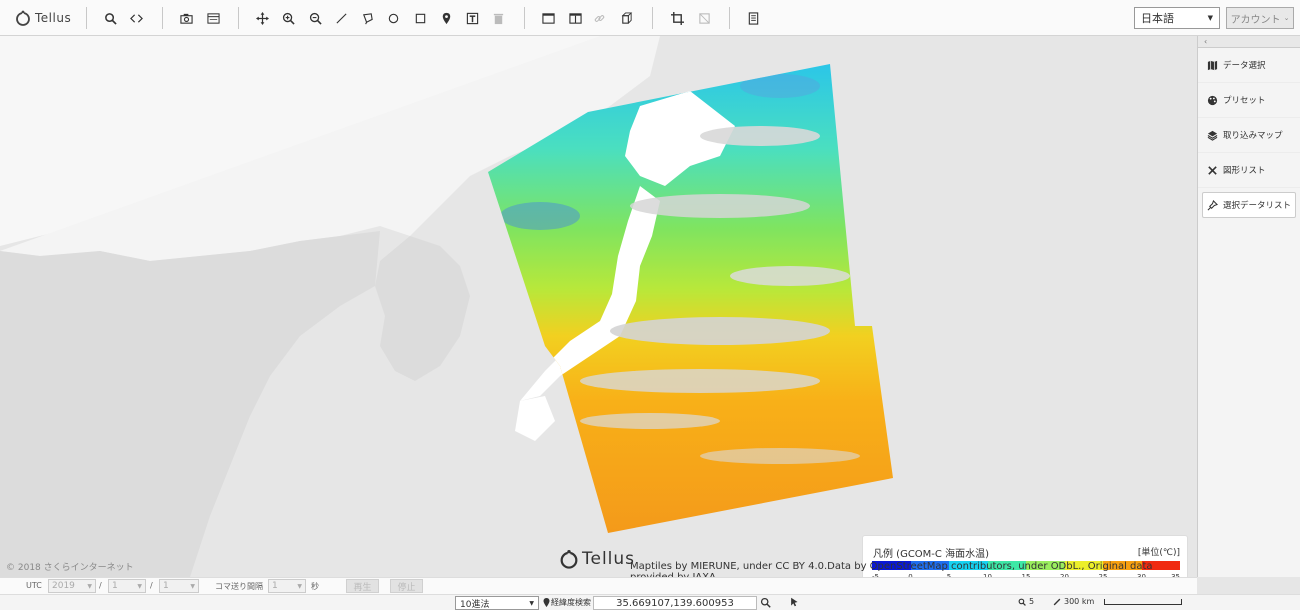  What do you see at coordinates (287, 586) in the screenshot?
I see `frame-interval-select: 1 ▼` at bounding box center [287, 586].